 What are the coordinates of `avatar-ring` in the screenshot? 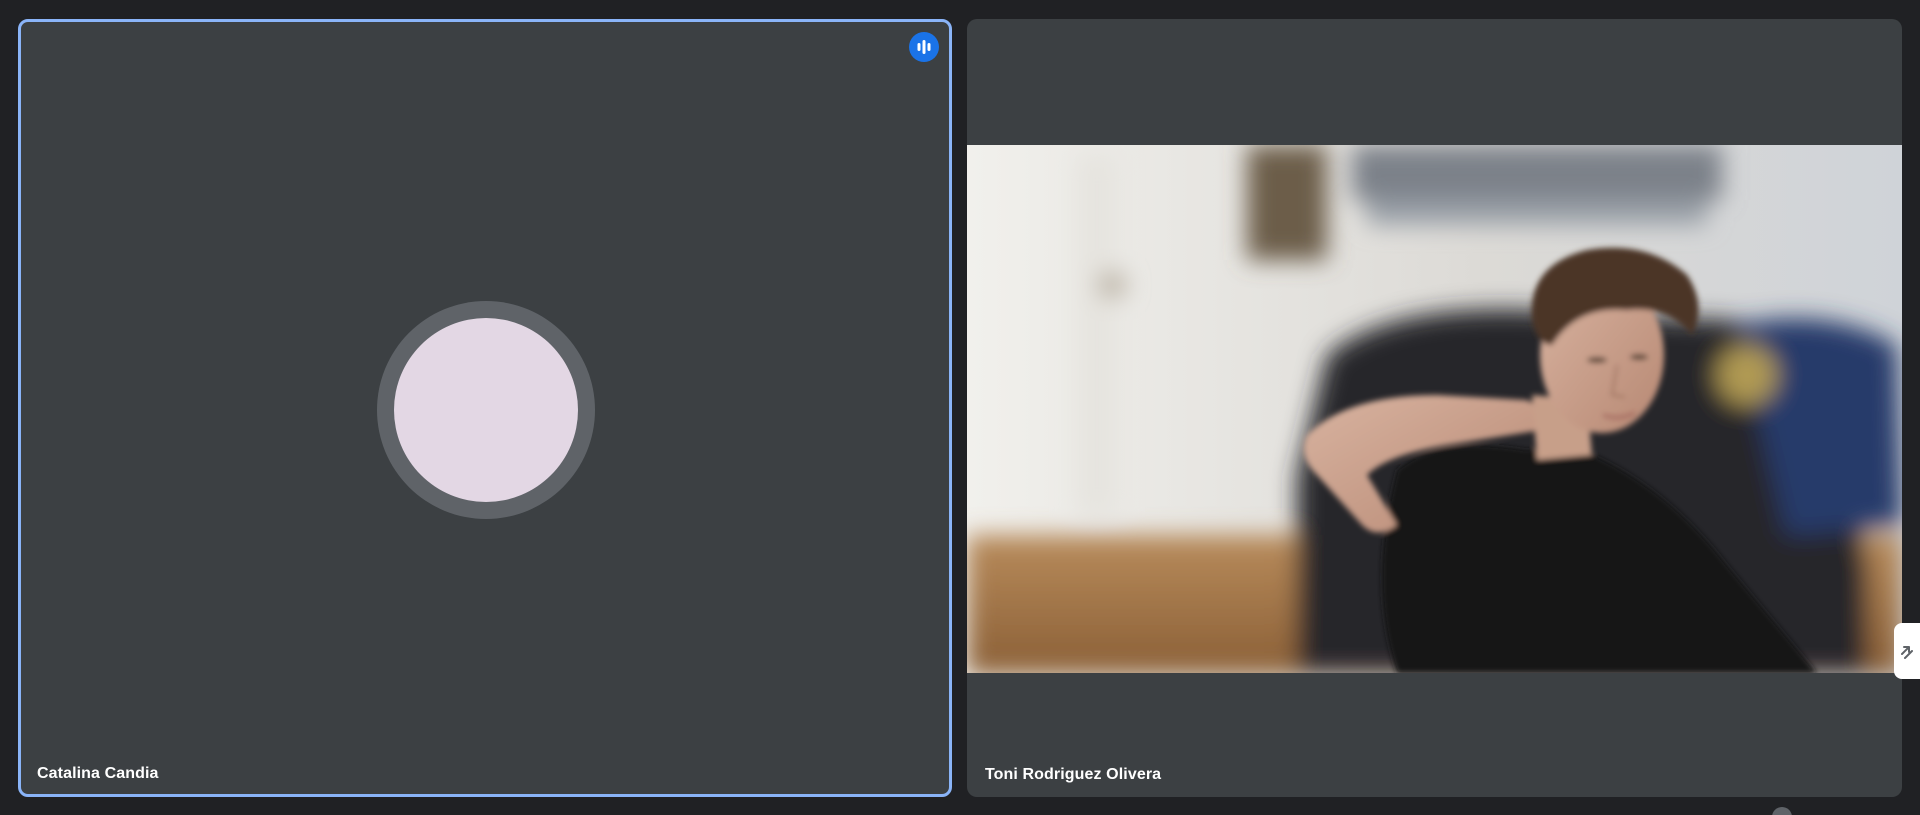 It's located at (486, 410).